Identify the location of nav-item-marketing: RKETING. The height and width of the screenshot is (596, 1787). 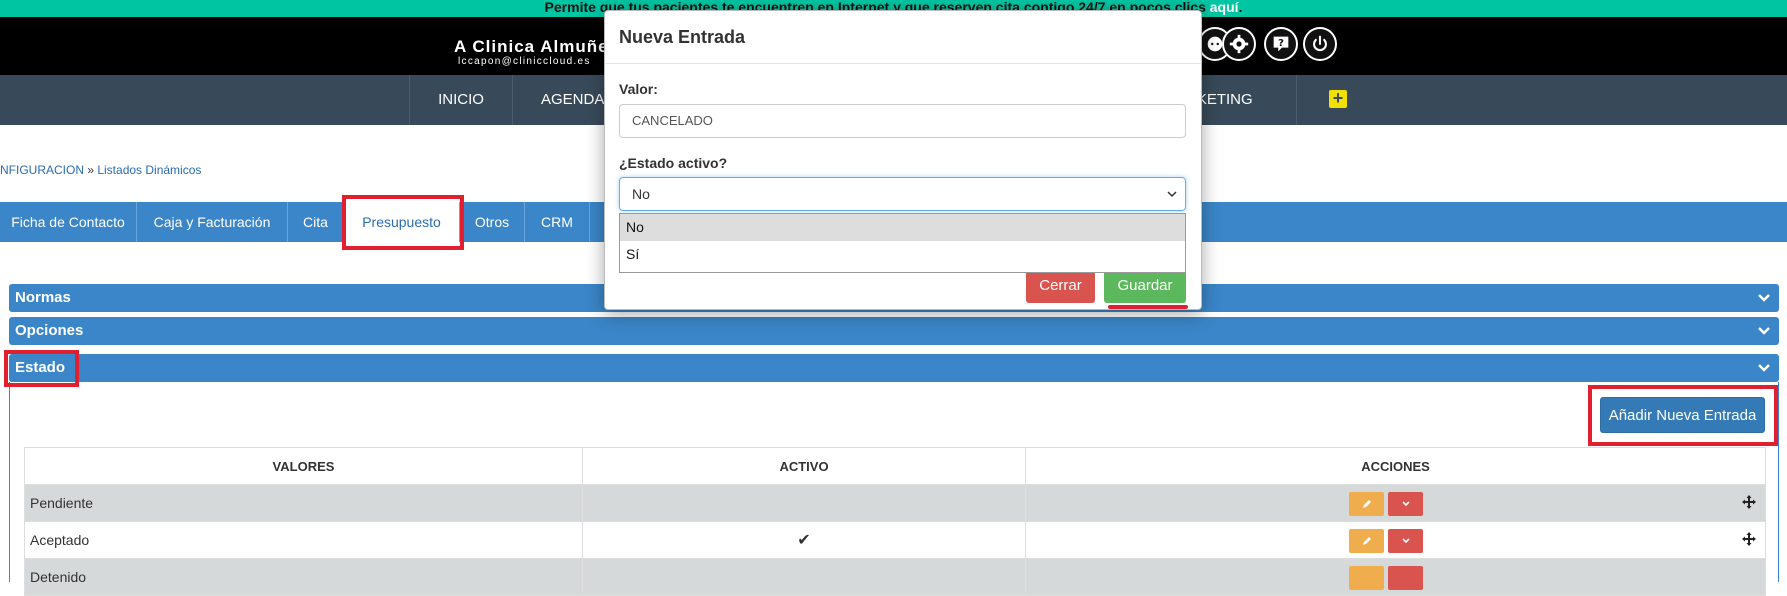
(1241, 100).